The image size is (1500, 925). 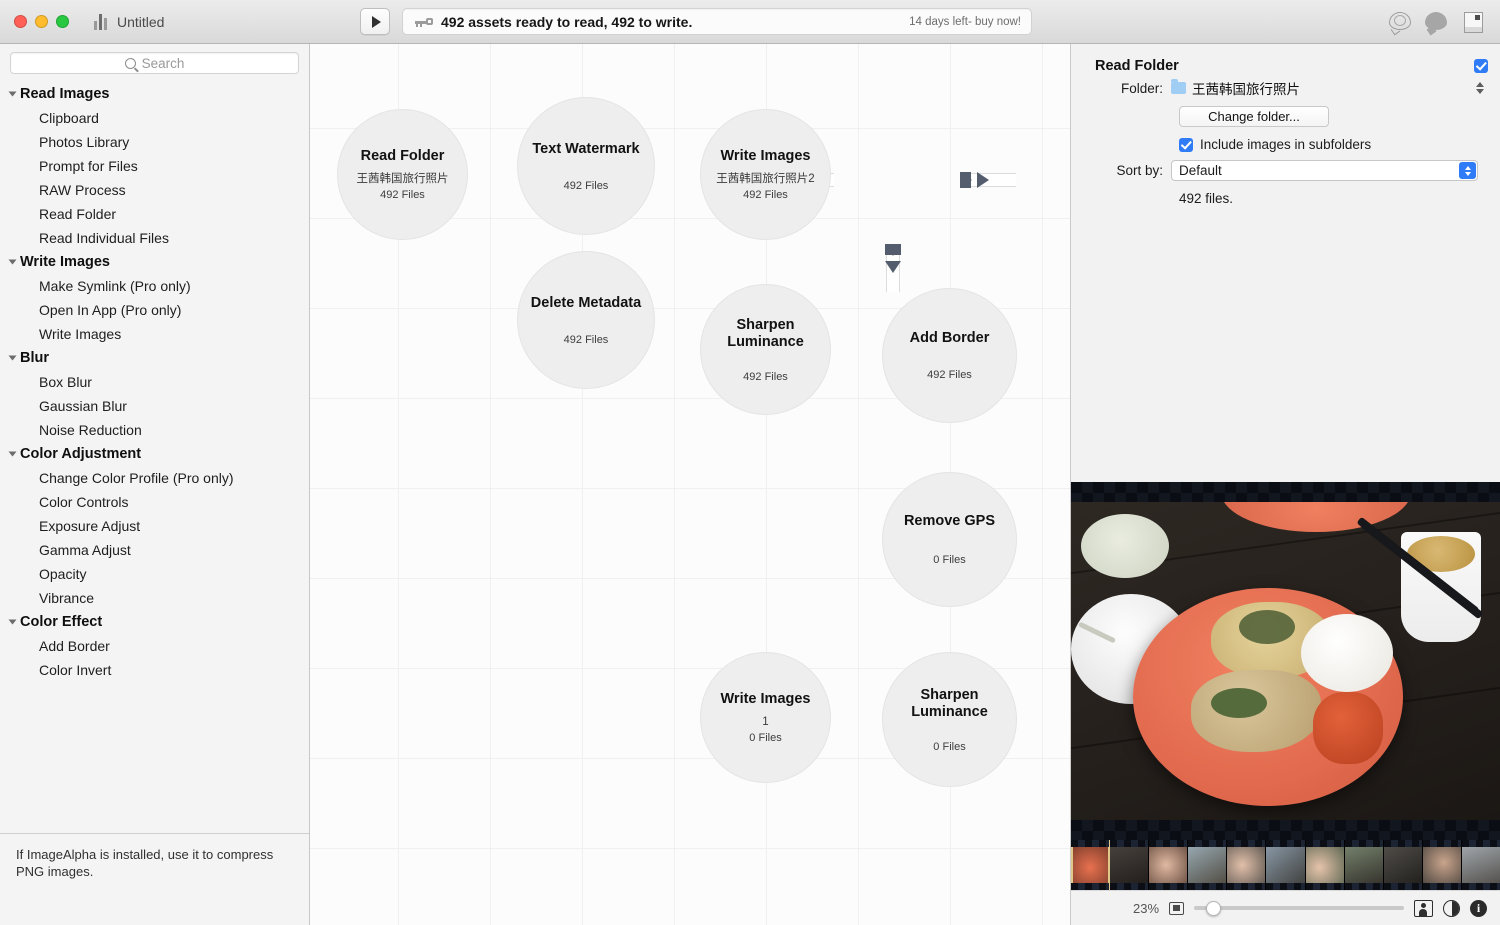 What do you see at coordinates (154, 526) in the screenshot?
I see `sidebar-item-exposure-adjust: Exposure Adjust` at bounding box center [154, 526].